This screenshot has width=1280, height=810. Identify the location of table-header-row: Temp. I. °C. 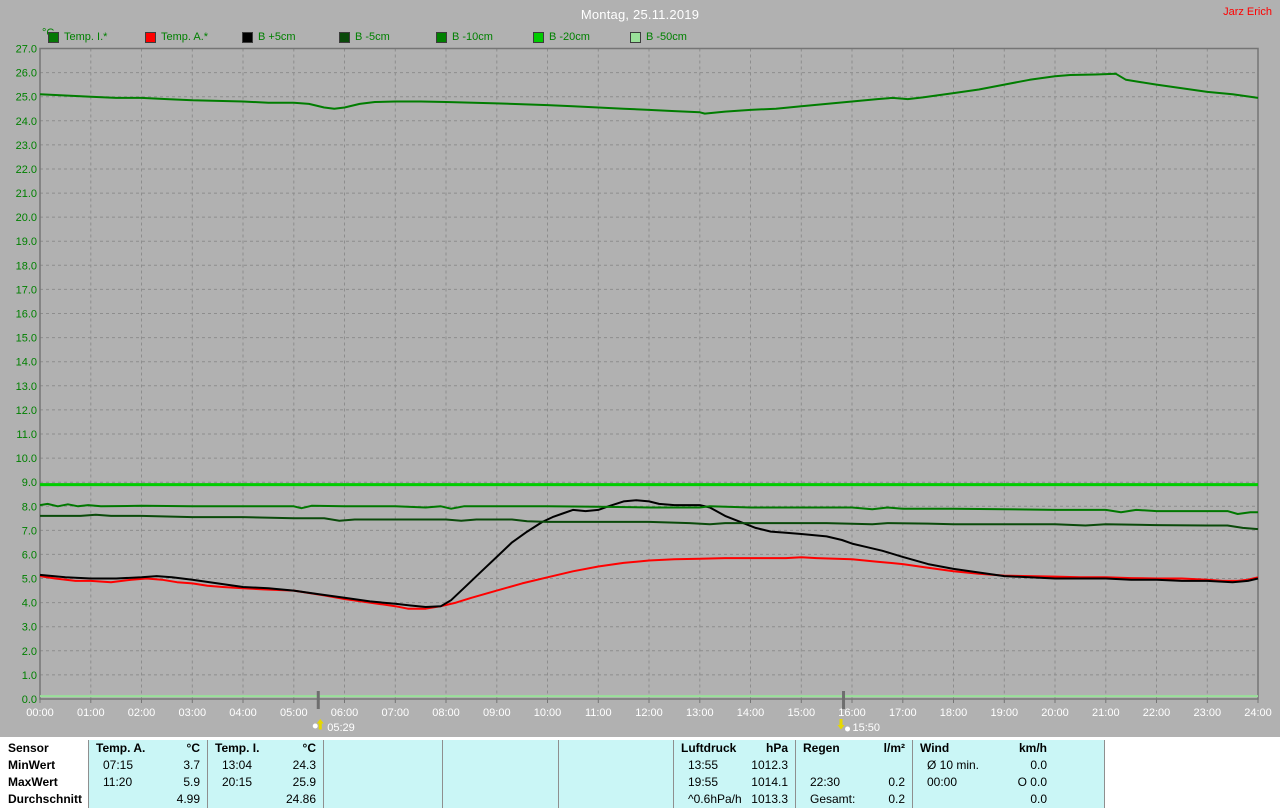
(265, 748).